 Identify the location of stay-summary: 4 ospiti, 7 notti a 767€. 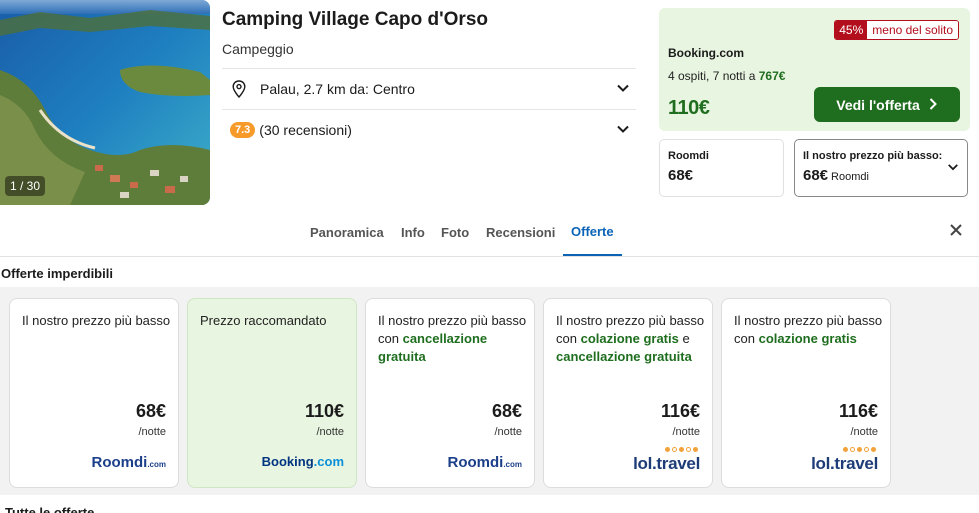
(726, 76).